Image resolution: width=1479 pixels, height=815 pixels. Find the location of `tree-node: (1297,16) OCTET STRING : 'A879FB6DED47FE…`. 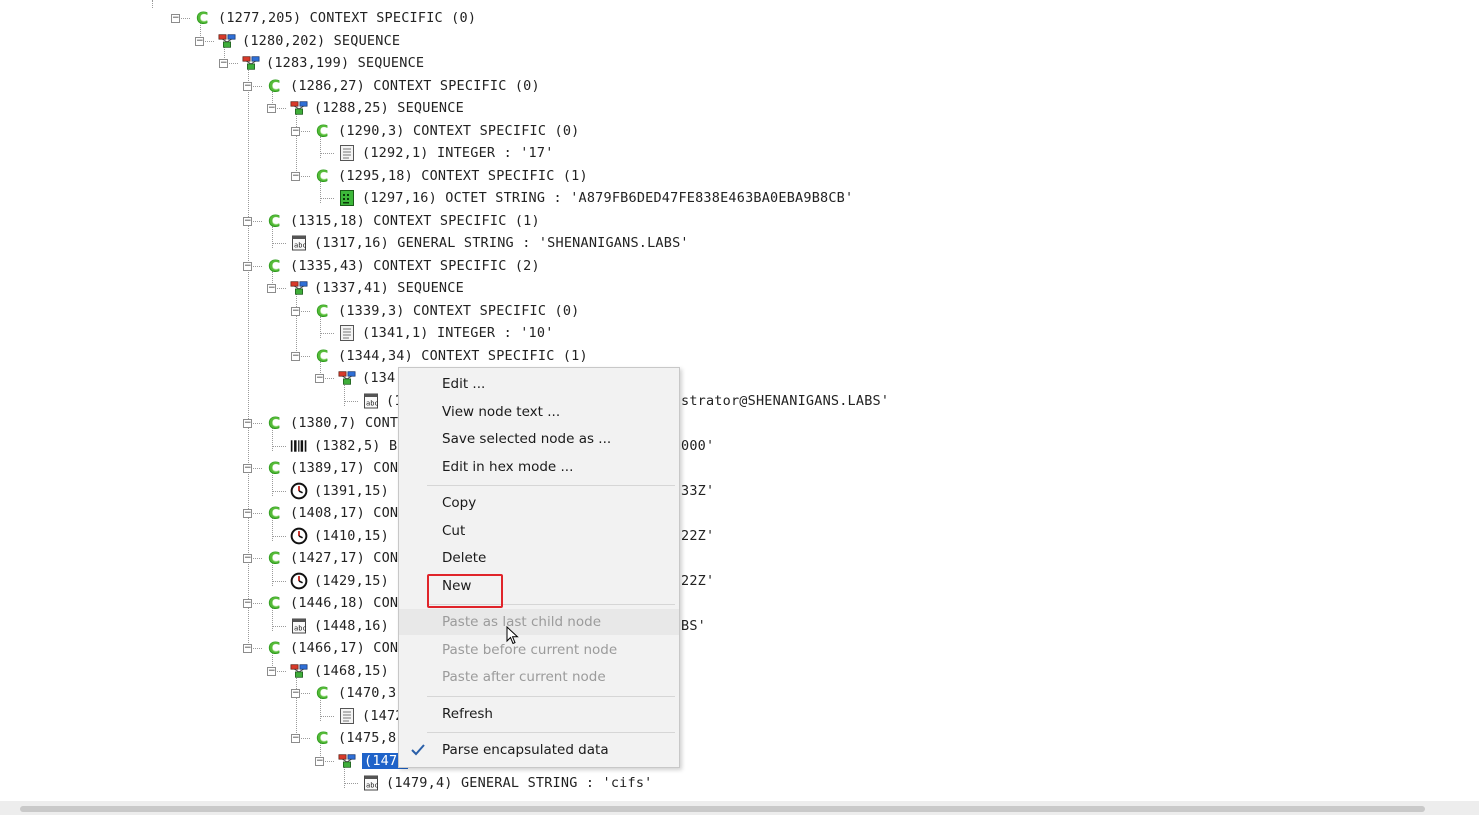

tree-node: (1297,16) OCTET STRING : 'A879FB6DED47FE… is located at coordinates (595, 198).